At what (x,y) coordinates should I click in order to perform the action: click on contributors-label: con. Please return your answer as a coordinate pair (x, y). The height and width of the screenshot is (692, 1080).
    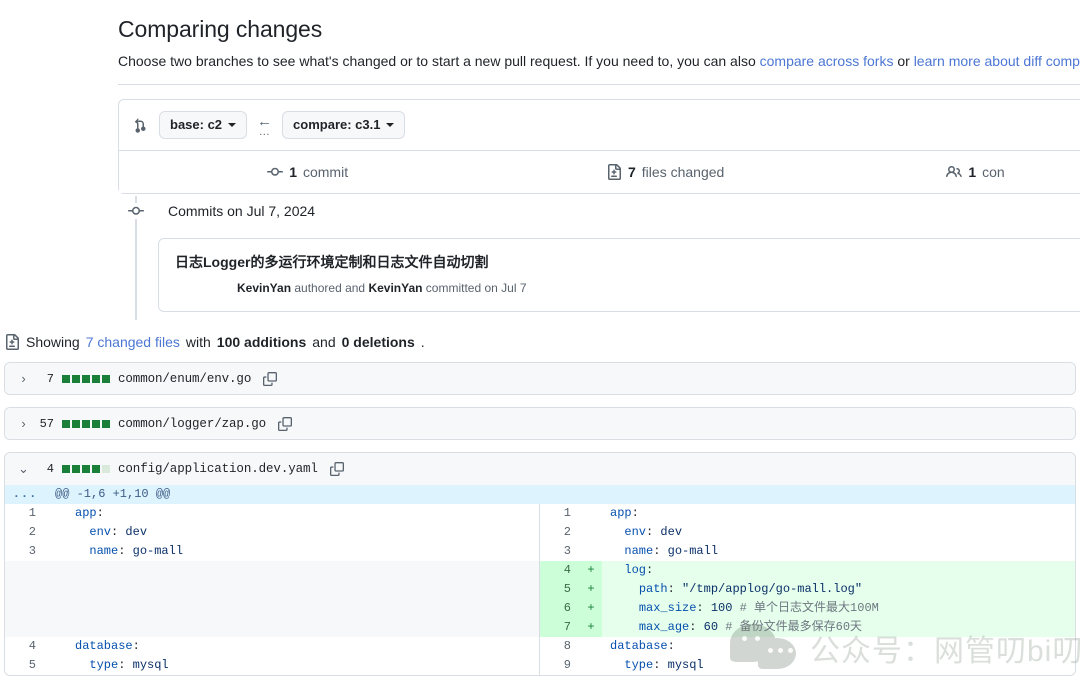
    Looking at the image, I should click on (993, 172).